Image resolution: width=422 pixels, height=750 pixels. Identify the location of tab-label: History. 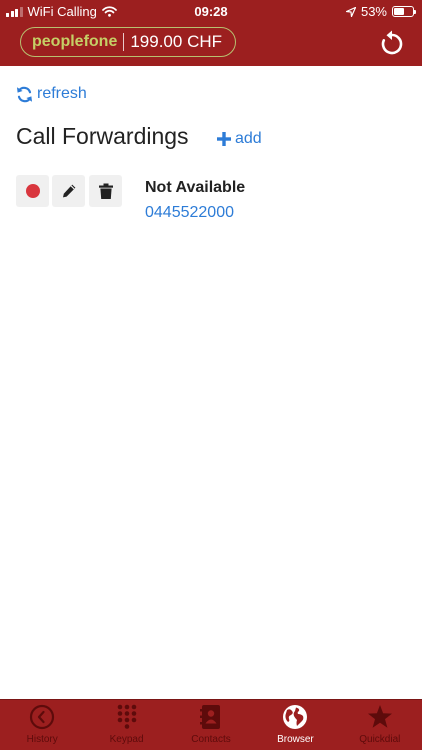
(42, 739).